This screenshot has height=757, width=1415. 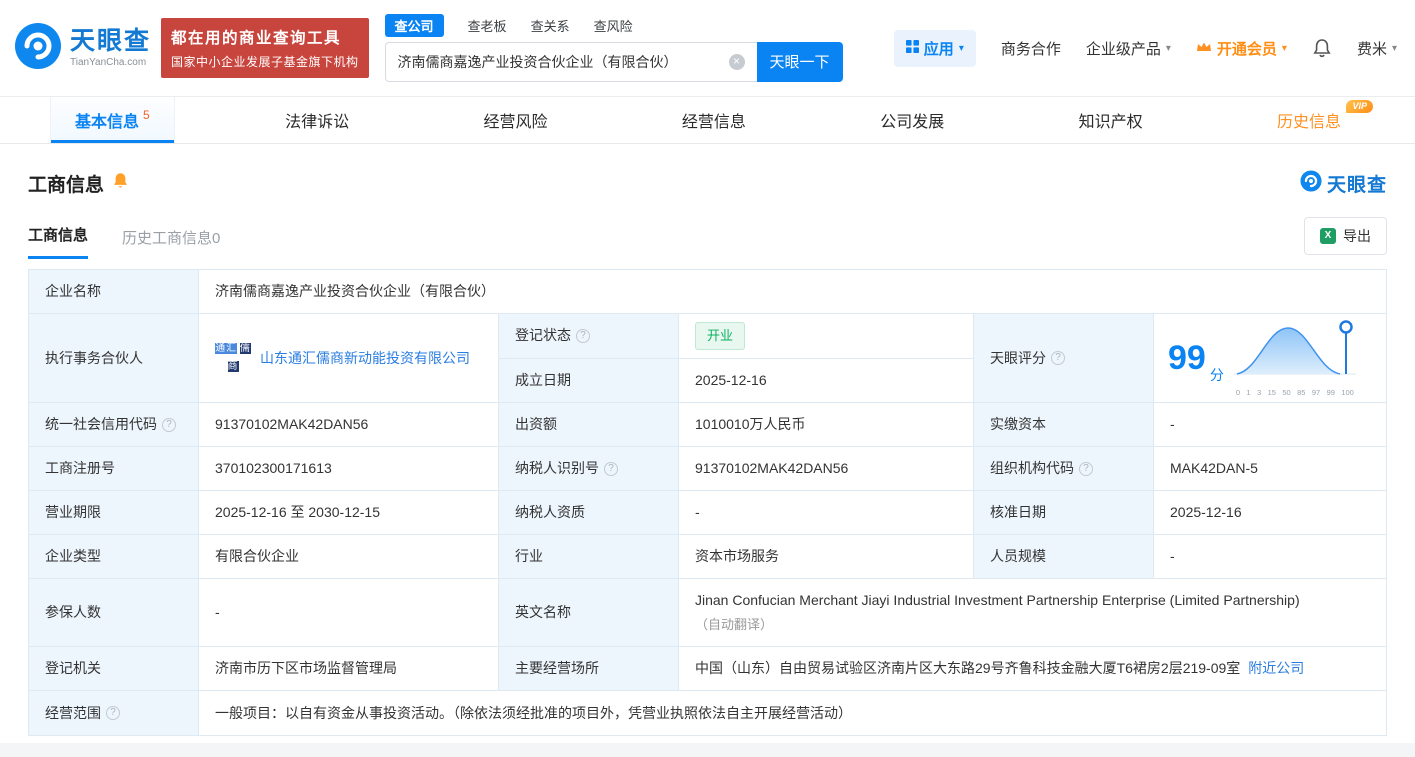 I want to click on reg-number-label: 工商注册号, so click(x=114, y=468).